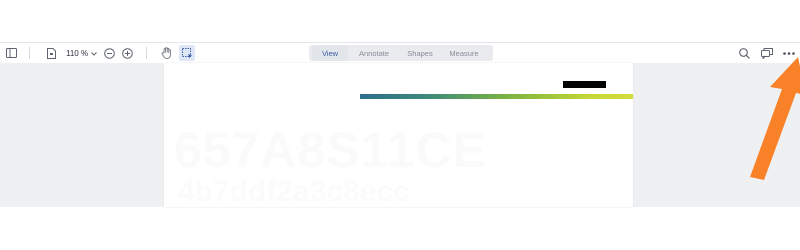 This screenshot has height=250, width=800. I want to click on viewer-toolbar: 110 % View Annotate Shapes Measure, so click(400, 53).